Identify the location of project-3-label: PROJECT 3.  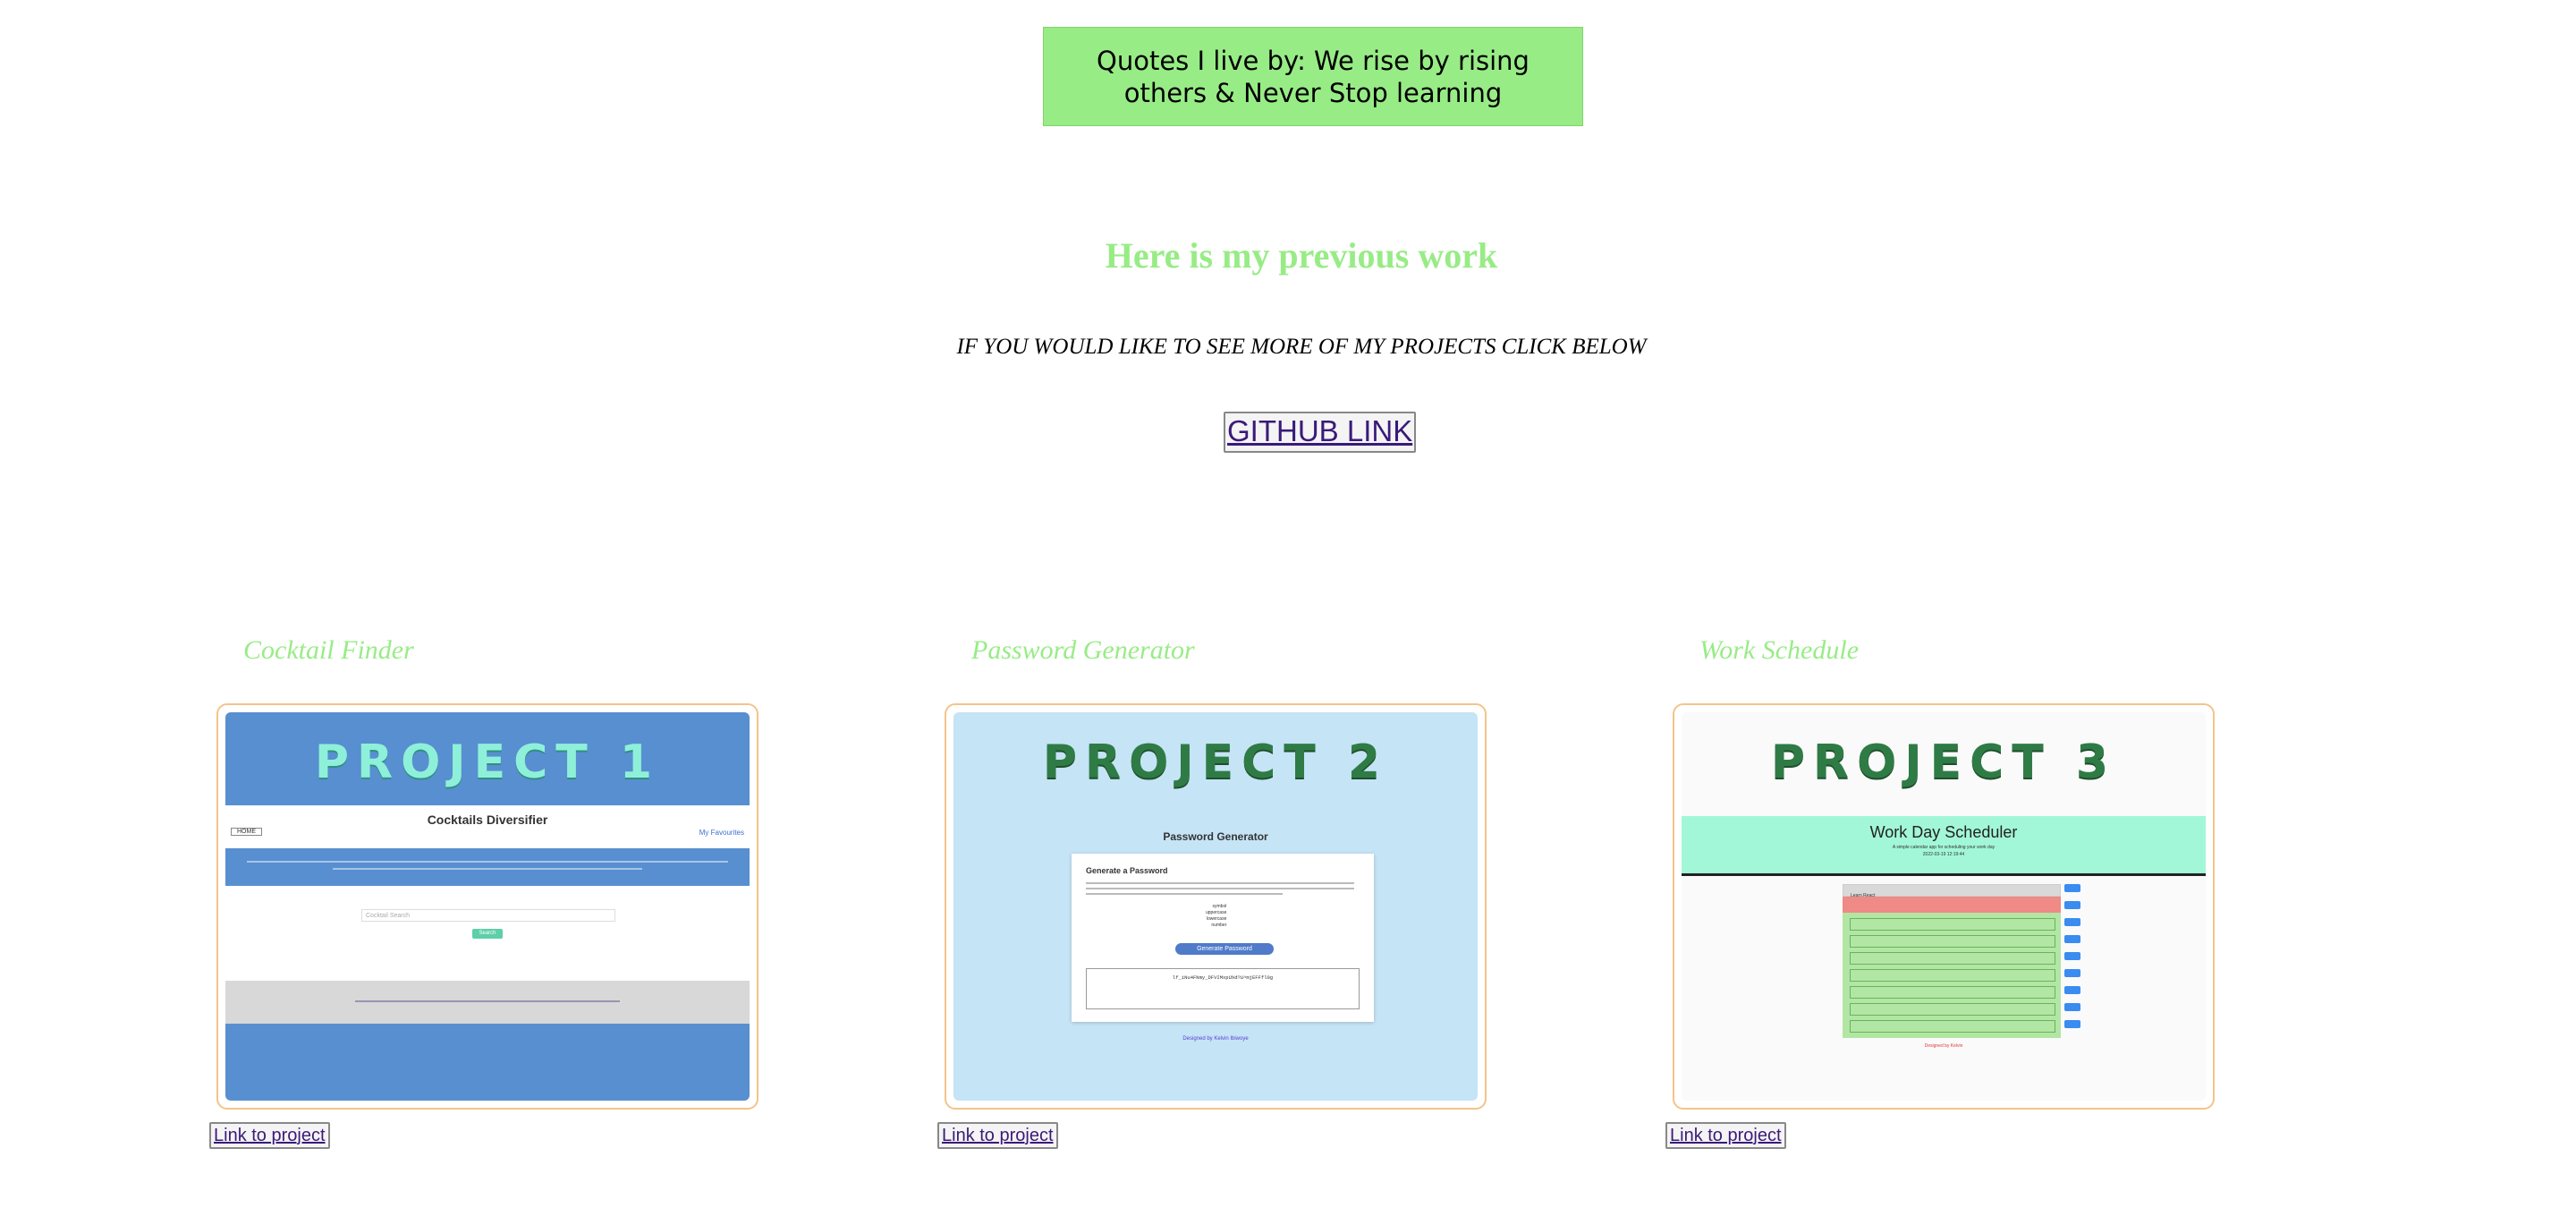
(1943, 762).